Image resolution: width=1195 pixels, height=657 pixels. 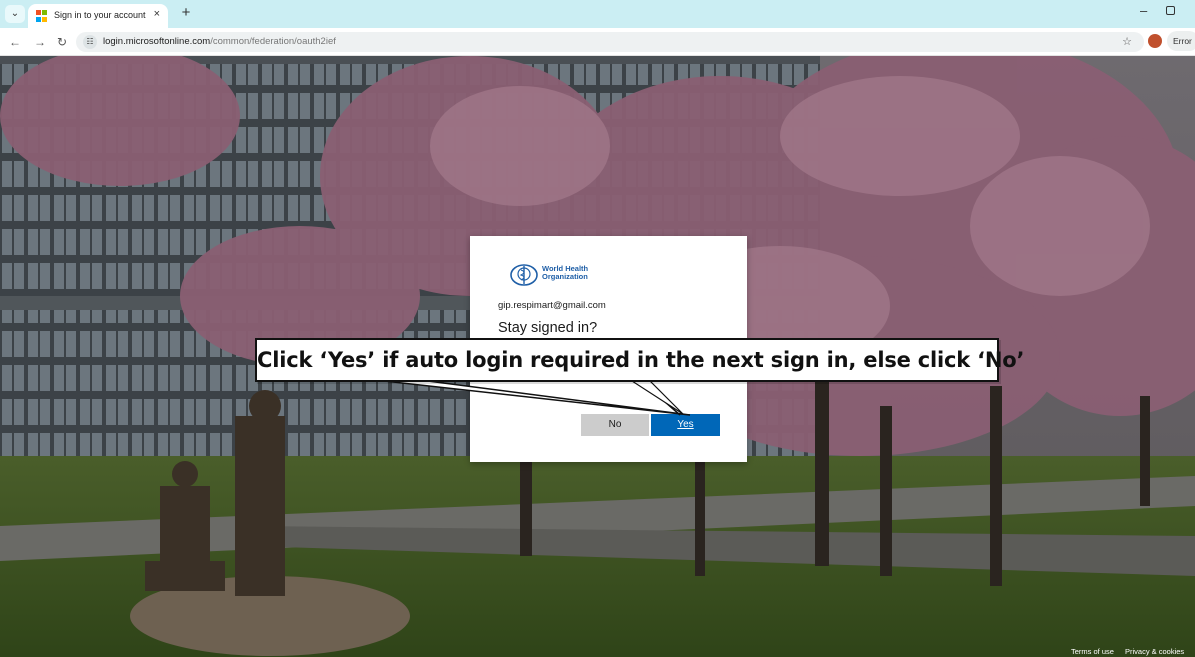 I want to click on restore-window-icon, so click(x=1170, y=10).